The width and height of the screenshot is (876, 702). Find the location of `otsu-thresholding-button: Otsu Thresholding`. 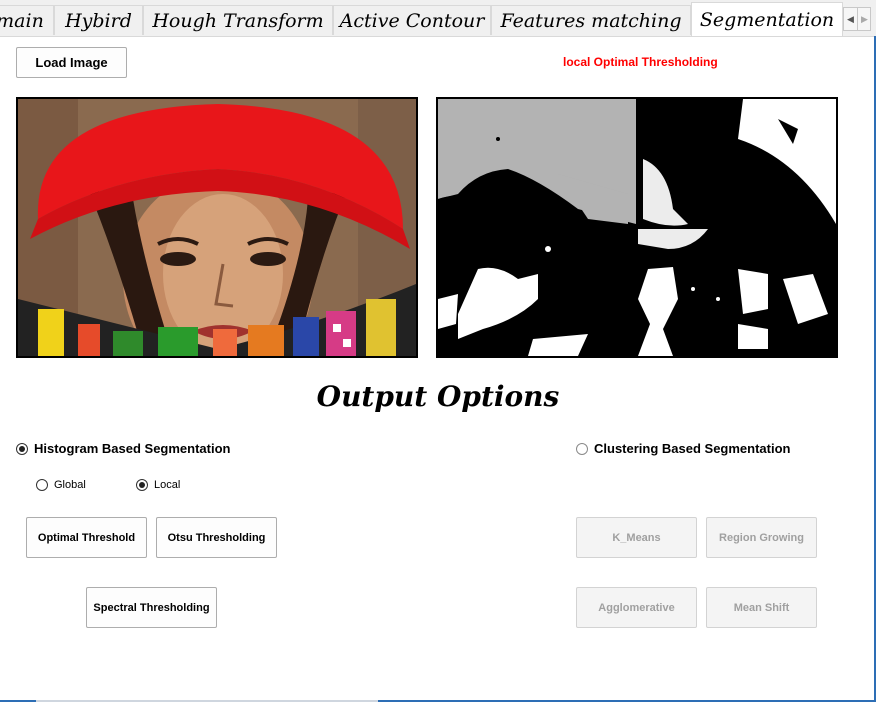

otsu-thresholding-button: Otsu Thresholding is located at coordinates (216, 537).